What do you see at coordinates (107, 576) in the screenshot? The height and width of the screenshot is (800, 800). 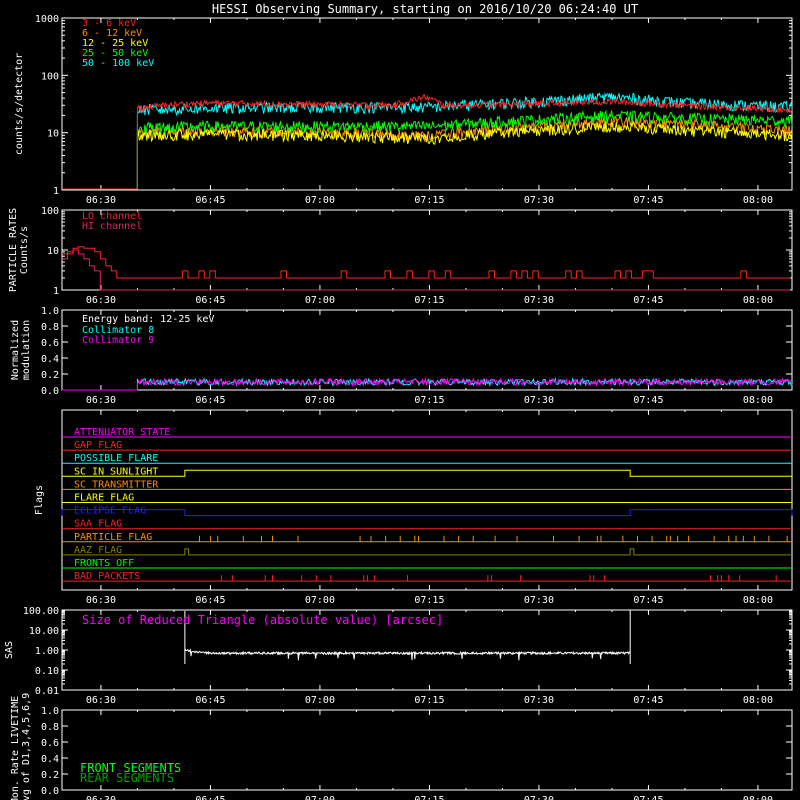 I see `flag-label: BAD PACKETS` at bounding box center [107, 576].